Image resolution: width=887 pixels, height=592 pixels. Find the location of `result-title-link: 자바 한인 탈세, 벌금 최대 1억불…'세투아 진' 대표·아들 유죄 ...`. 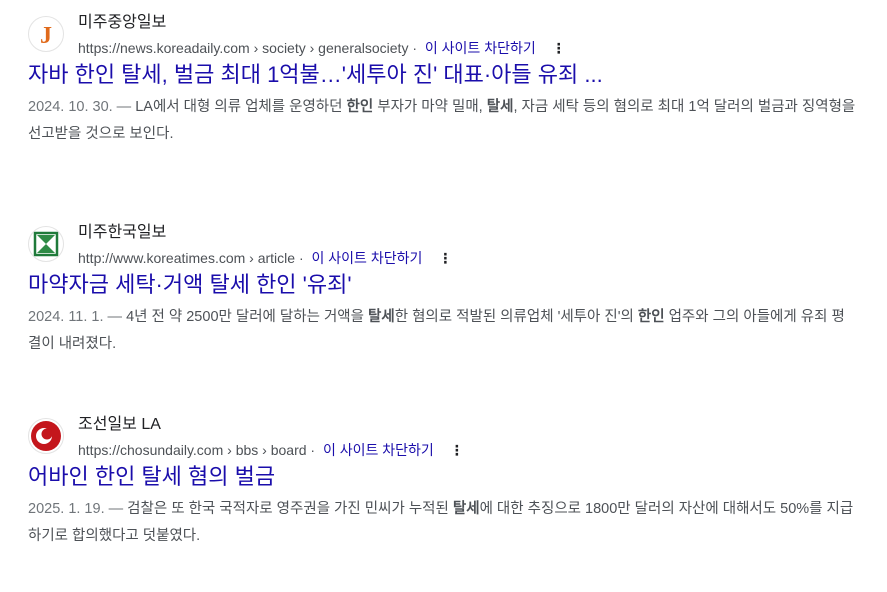

result-title-link: 자바 한인 탈세, 벌금 최대 1억불…'세투아 진' 대표·아들 유죄 ... is located at coordinates (443, 75).